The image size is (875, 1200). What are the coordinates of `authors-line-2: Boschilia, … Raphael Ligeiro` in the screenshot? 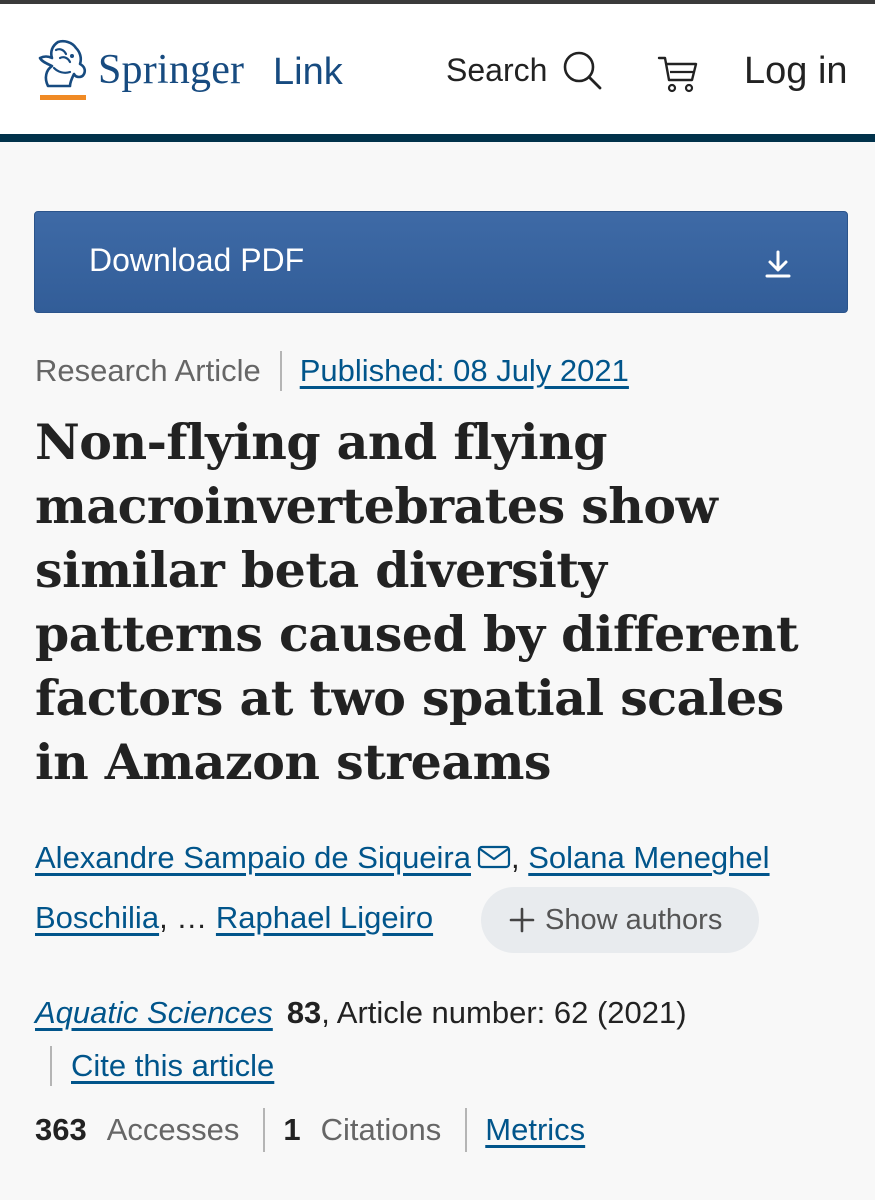 It's located at (234, 918).